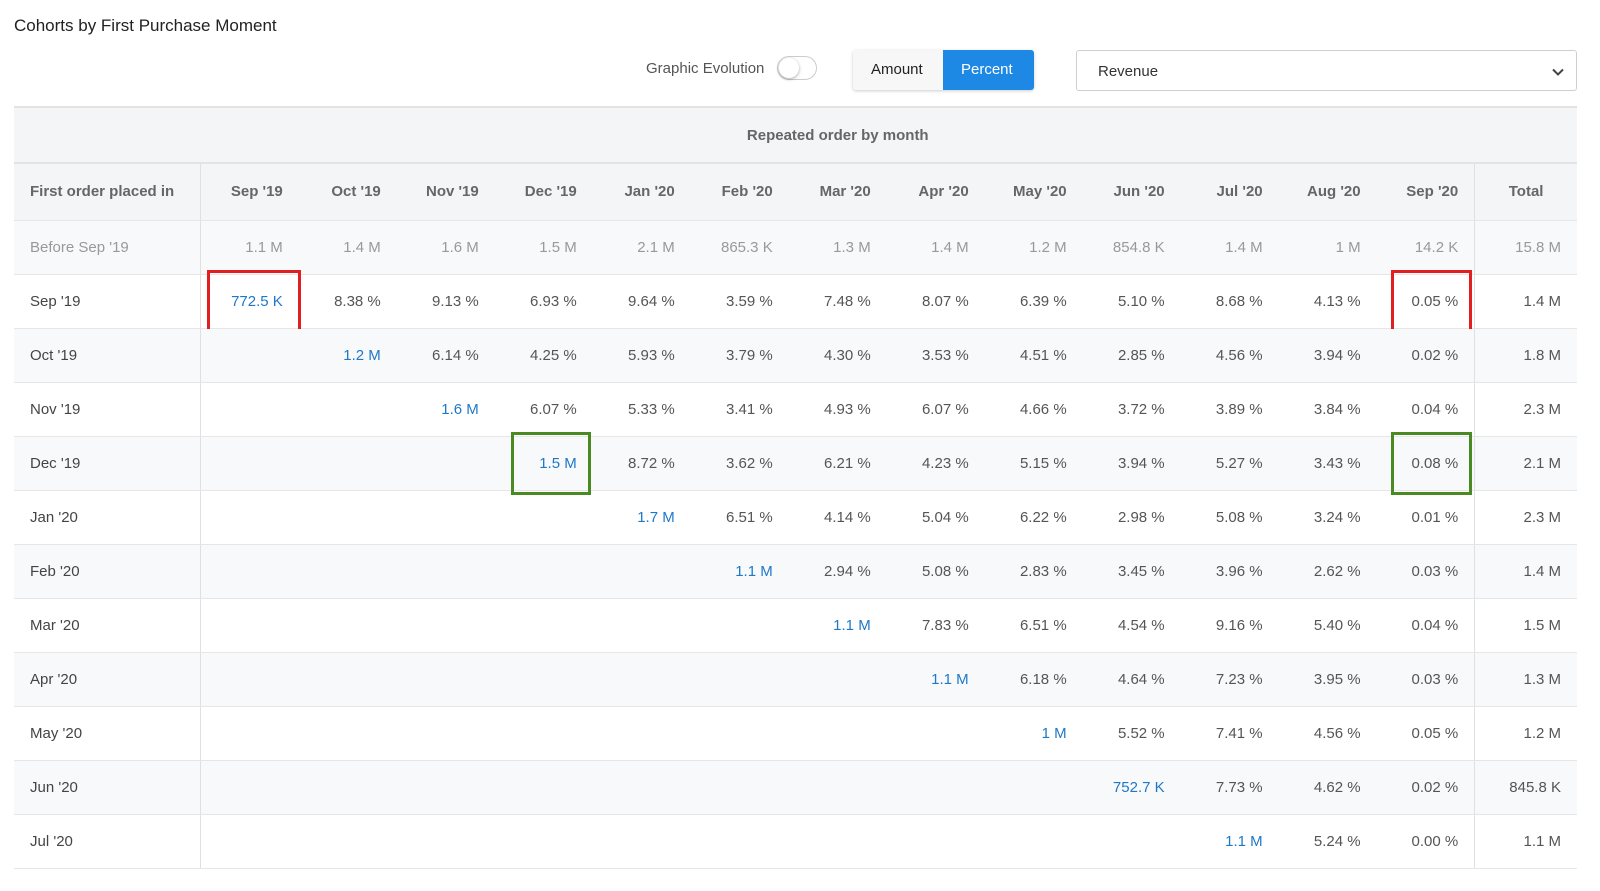 Image resolution: width=1600 pixels, height=891 pixels. Describe the element at coordinates (1229, 571) in the screenshot. I see `cohort-cell: 3.96 %` at that location.